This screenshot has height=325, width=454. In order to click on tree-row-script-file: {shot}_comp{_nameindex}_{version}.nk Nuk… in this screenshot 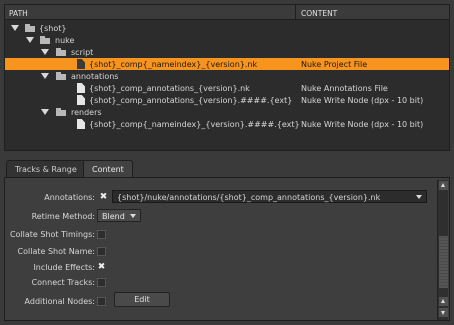, I will do `click(227, 64)`.